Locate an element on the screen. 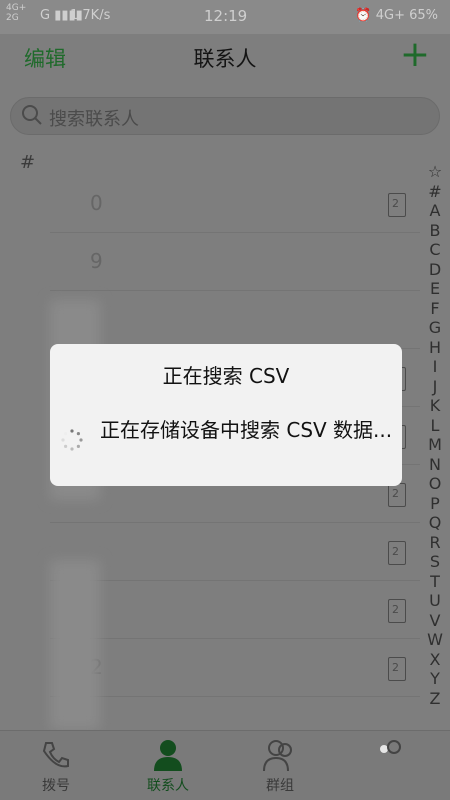 Image resolution: width=450 pixels, height=800 pixels. dialog-title: 正在搜索 CSV is located at coordinates (226, 376).